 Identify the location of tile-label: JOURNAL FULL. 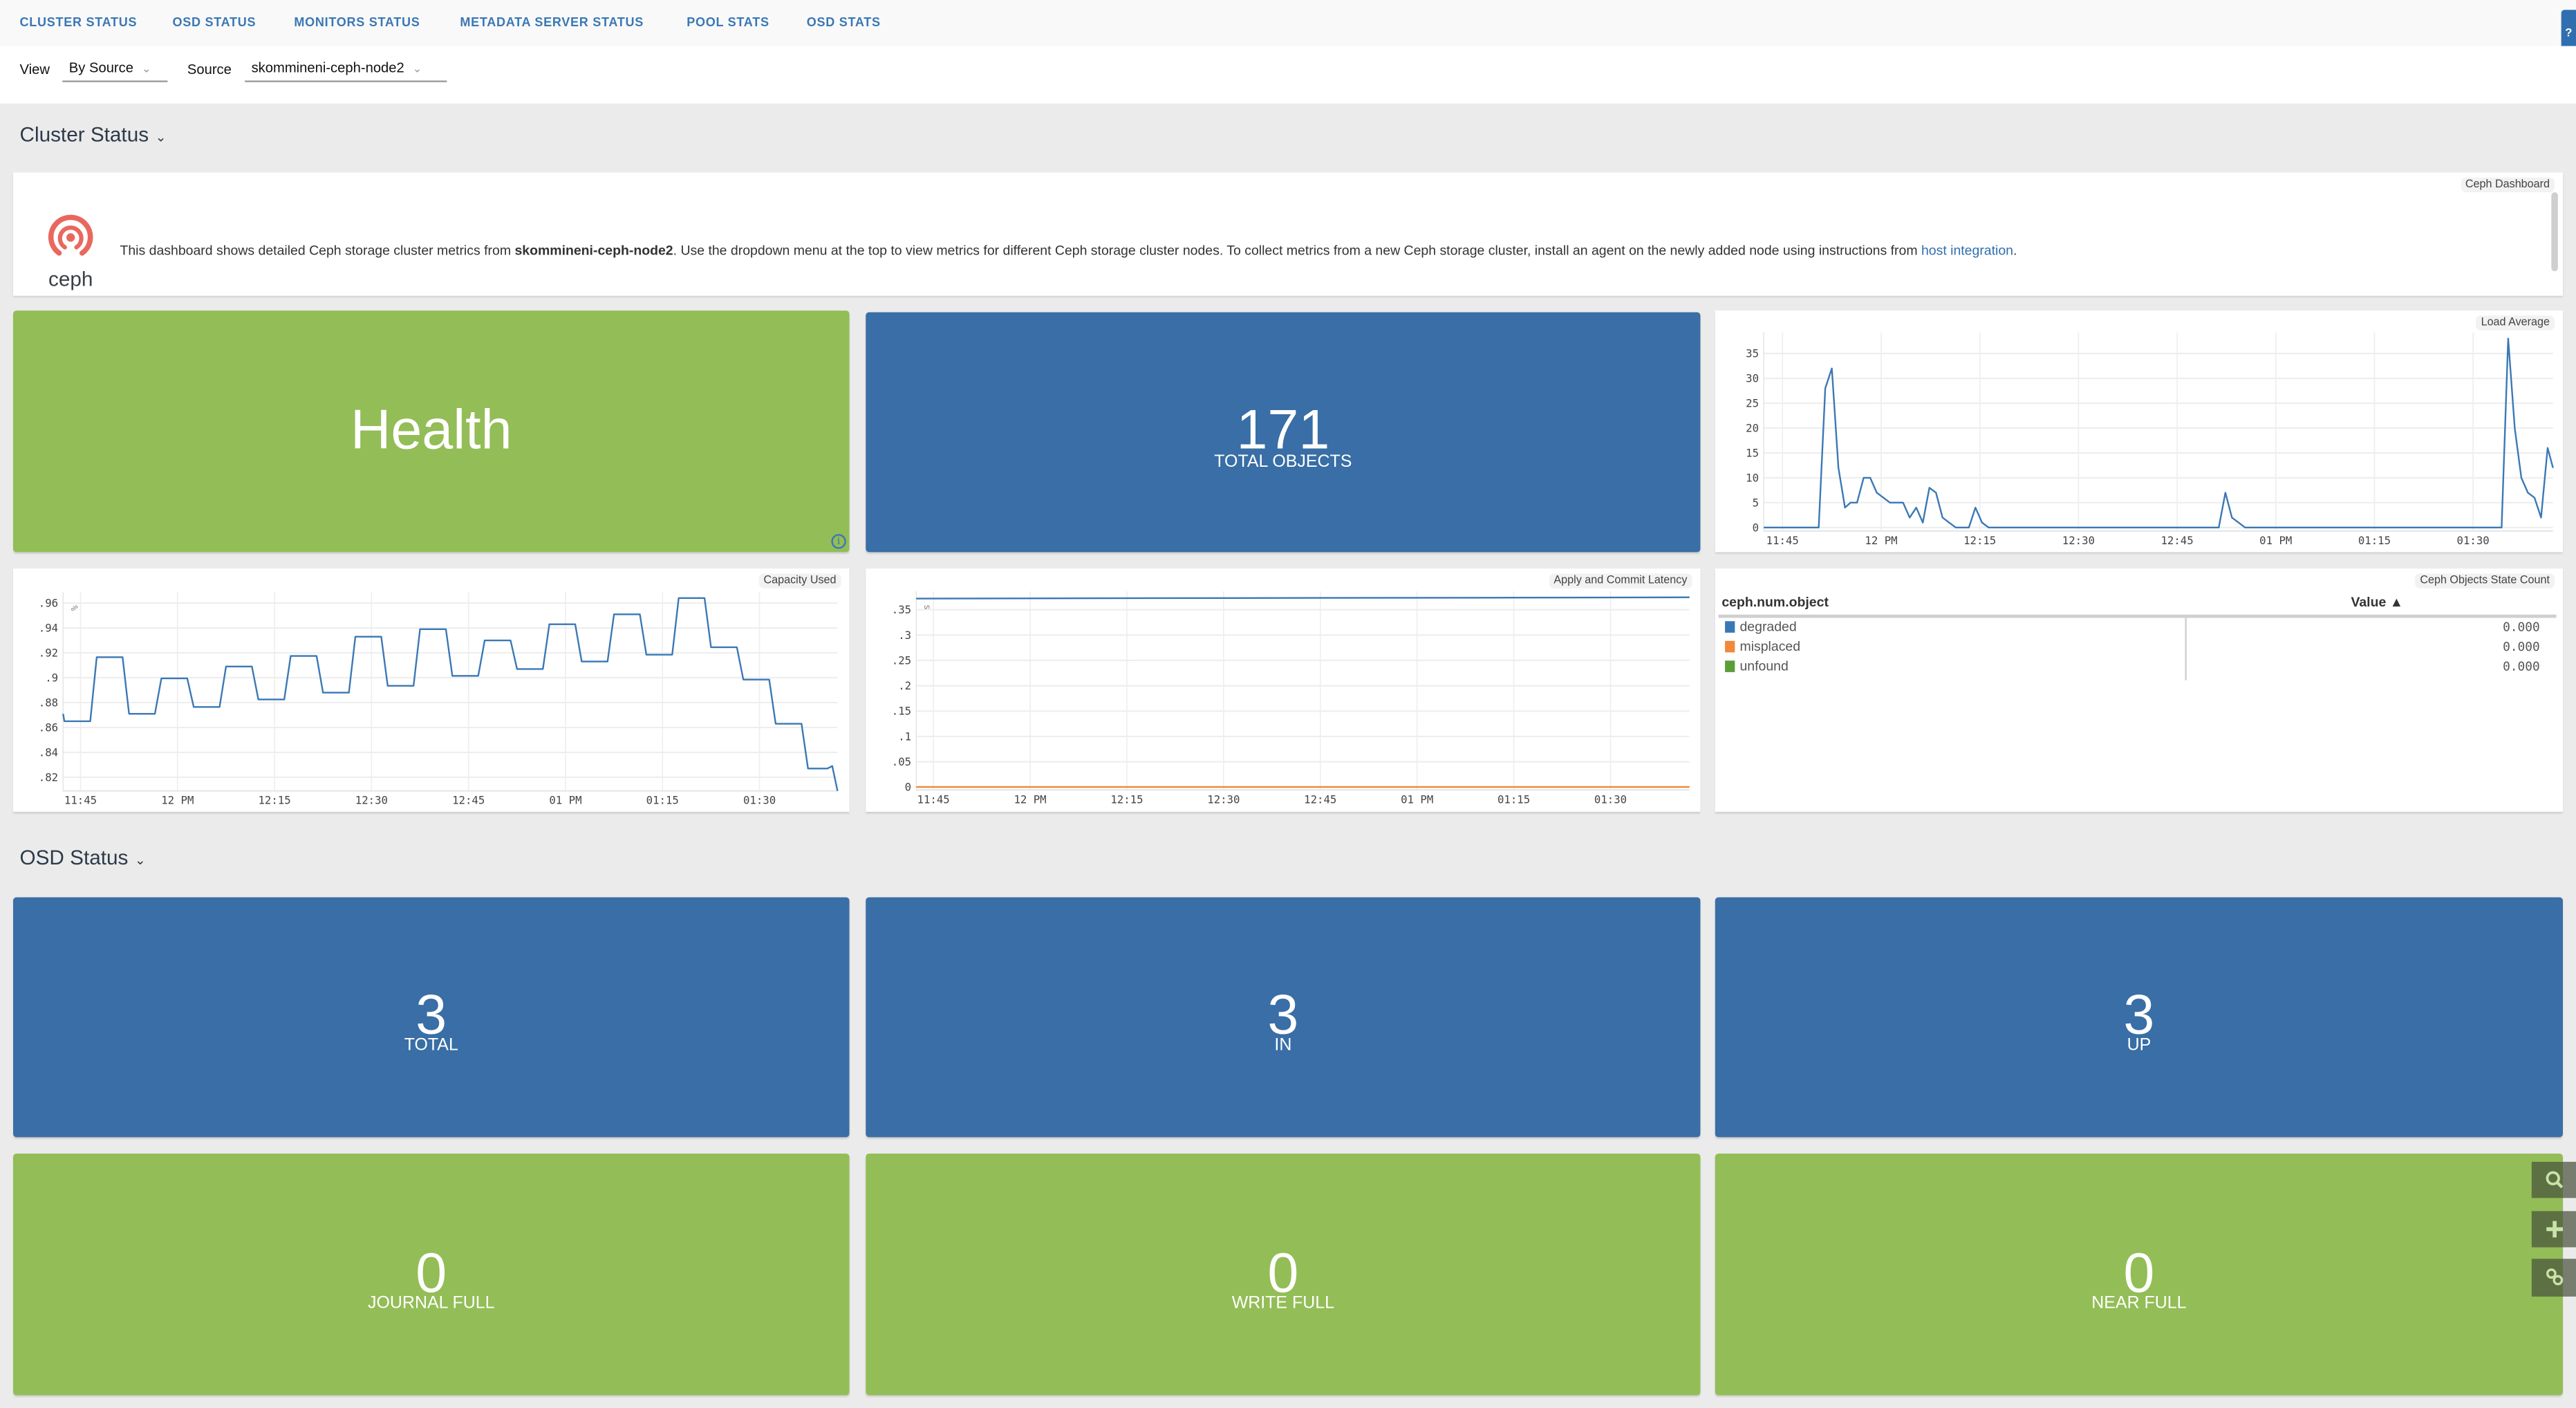
(431, 1303).